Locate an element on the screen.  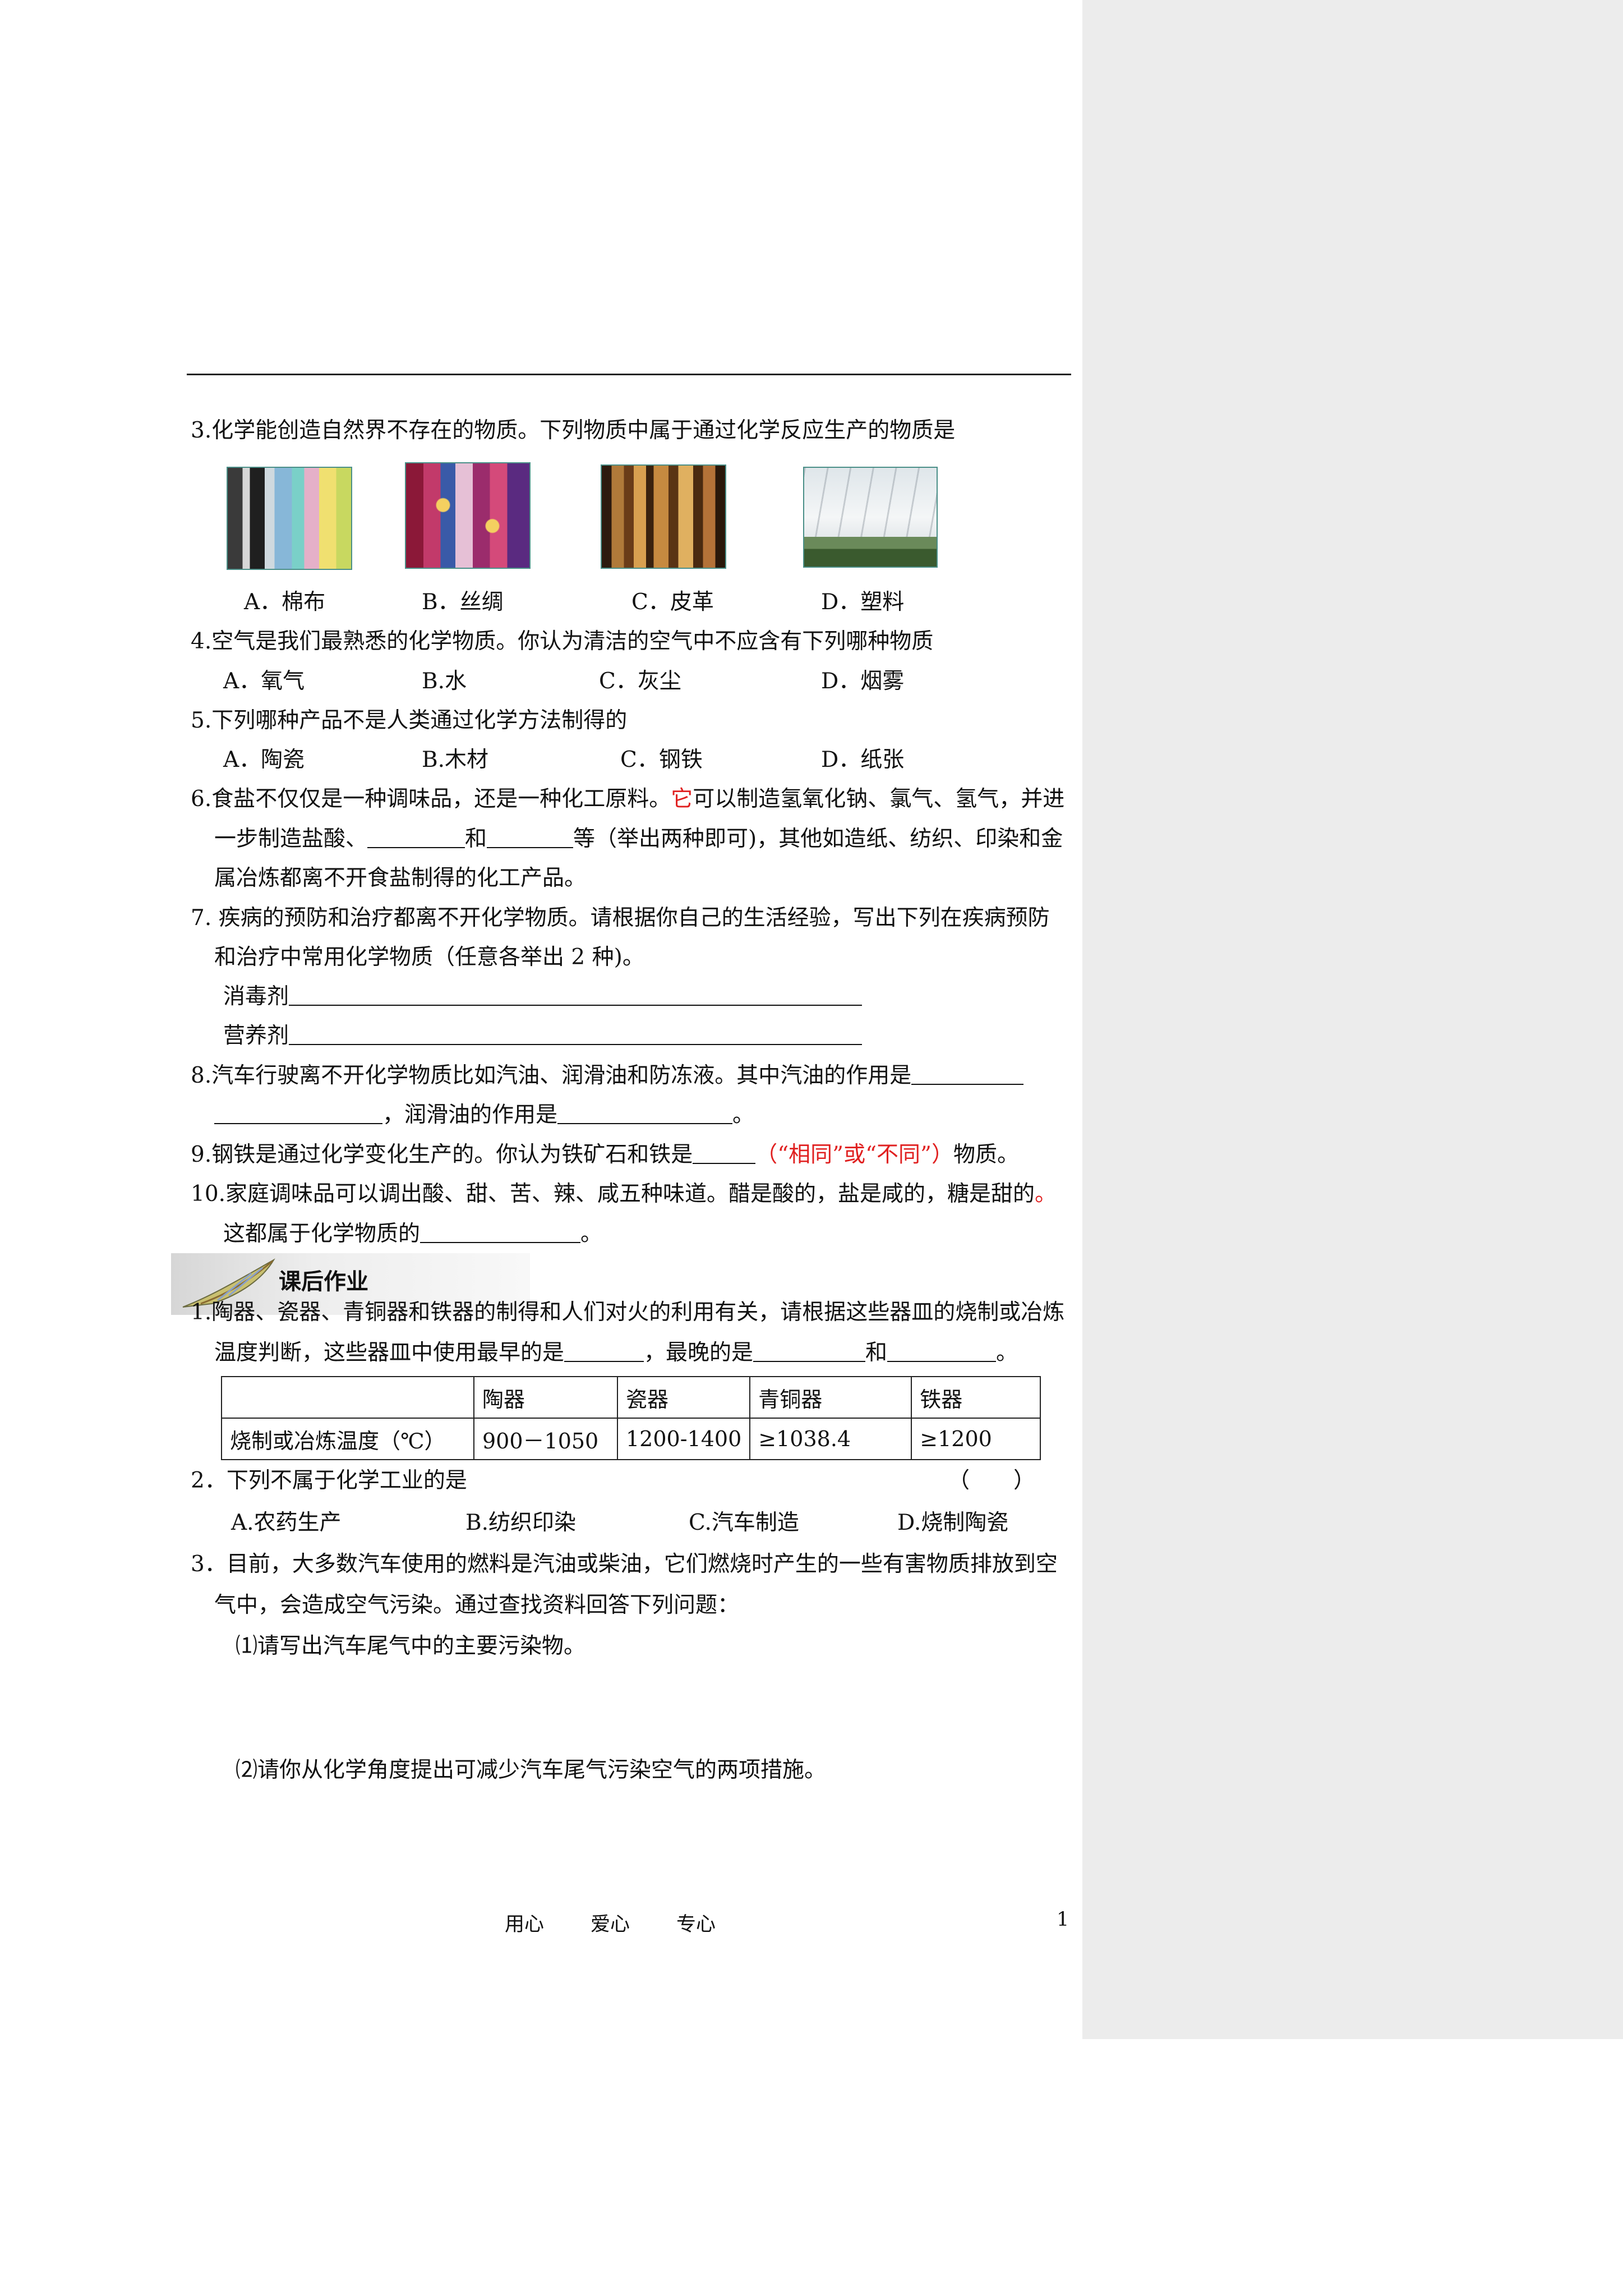
q4-option-b: B.水 is located at coordinates (444, 681).